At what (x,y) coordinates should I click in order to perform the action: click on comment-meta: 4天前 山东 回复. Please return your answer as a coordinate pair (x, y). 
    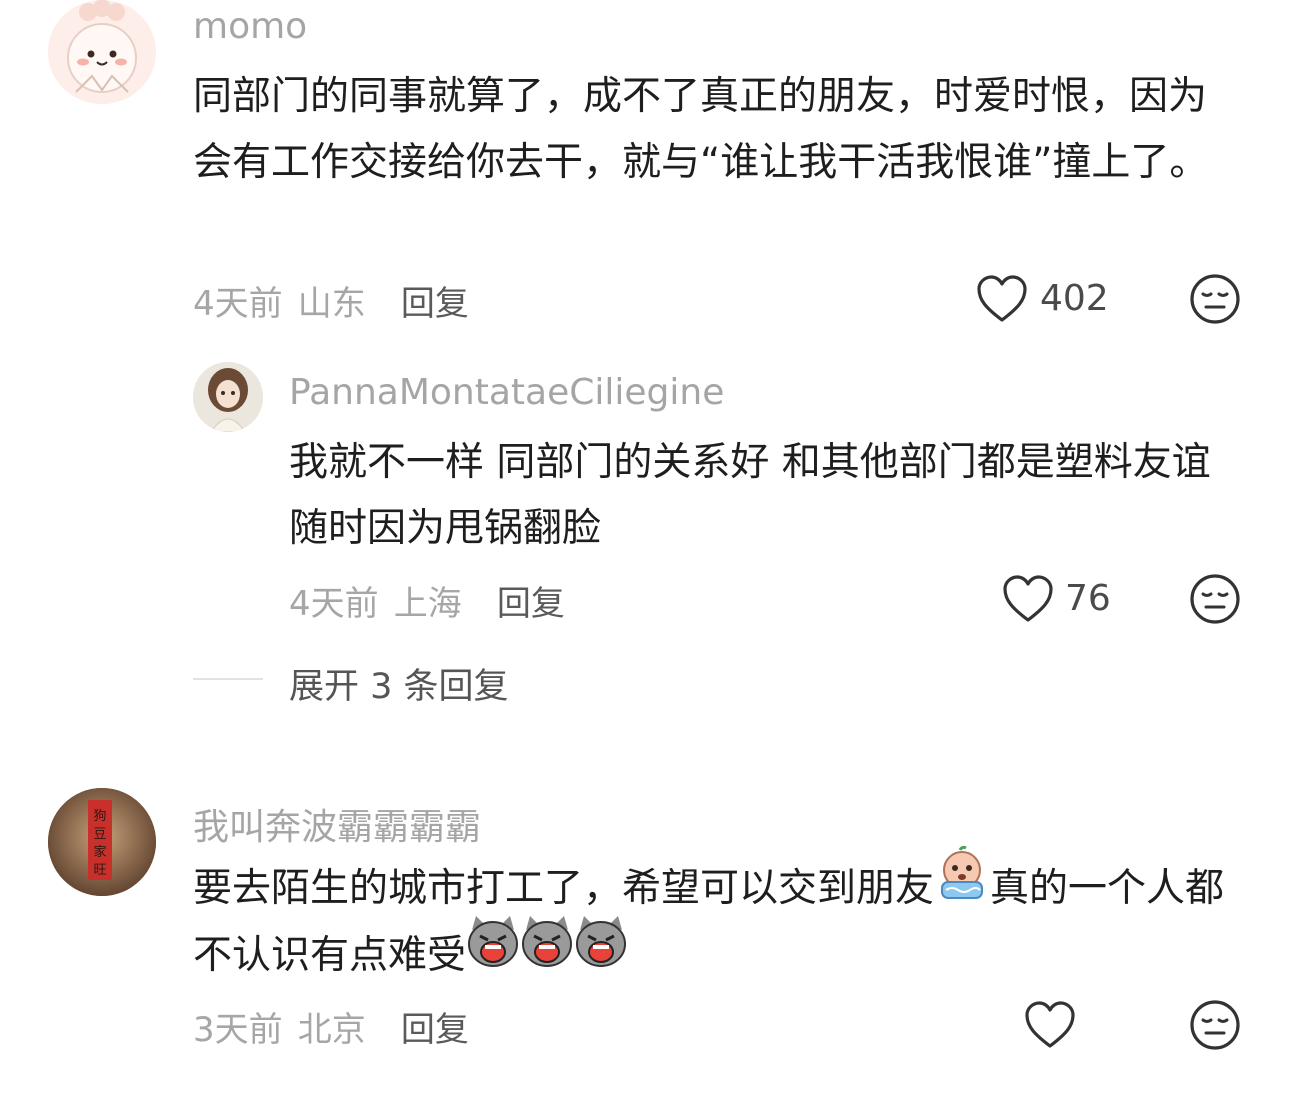
    Looking at the image, I should click on (331, 300).